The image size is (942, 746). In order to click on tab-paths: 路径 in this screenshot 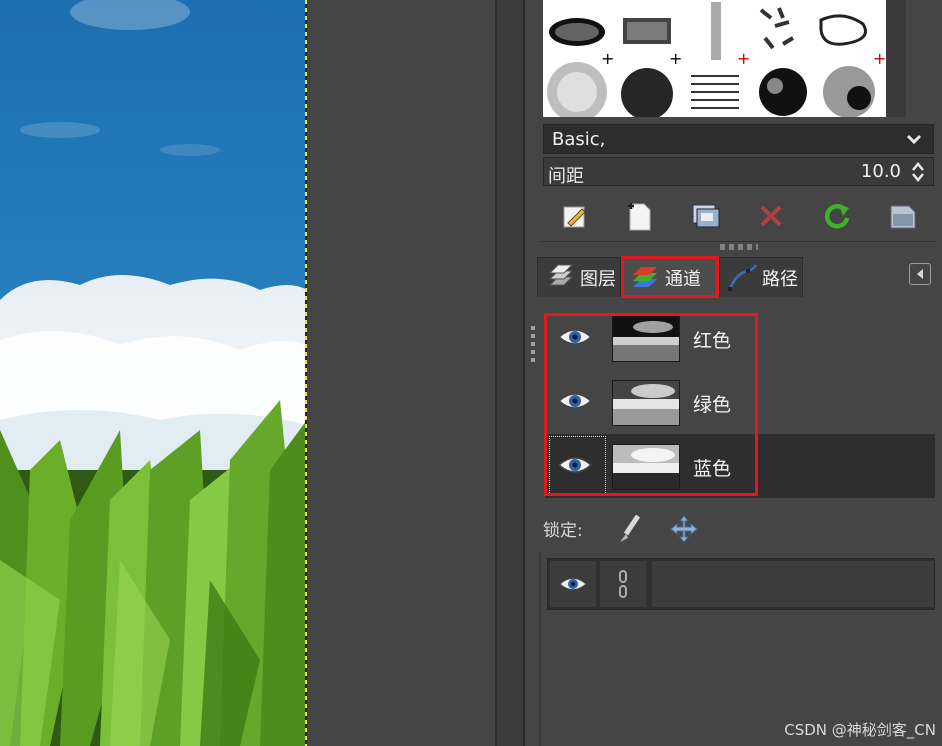, I will do `click(761, 277)`.